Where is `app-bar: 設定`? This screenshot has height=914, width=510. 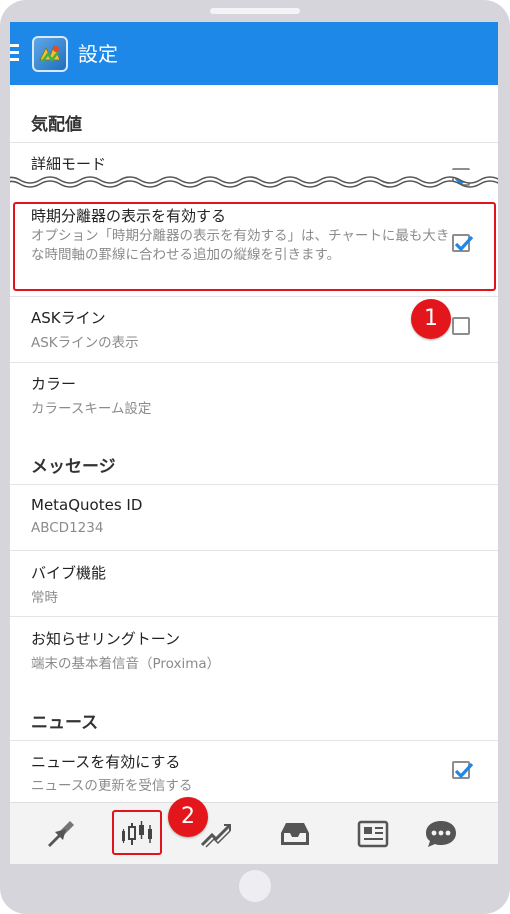 app-bar: 設定 is located at coordinates (254, 53).